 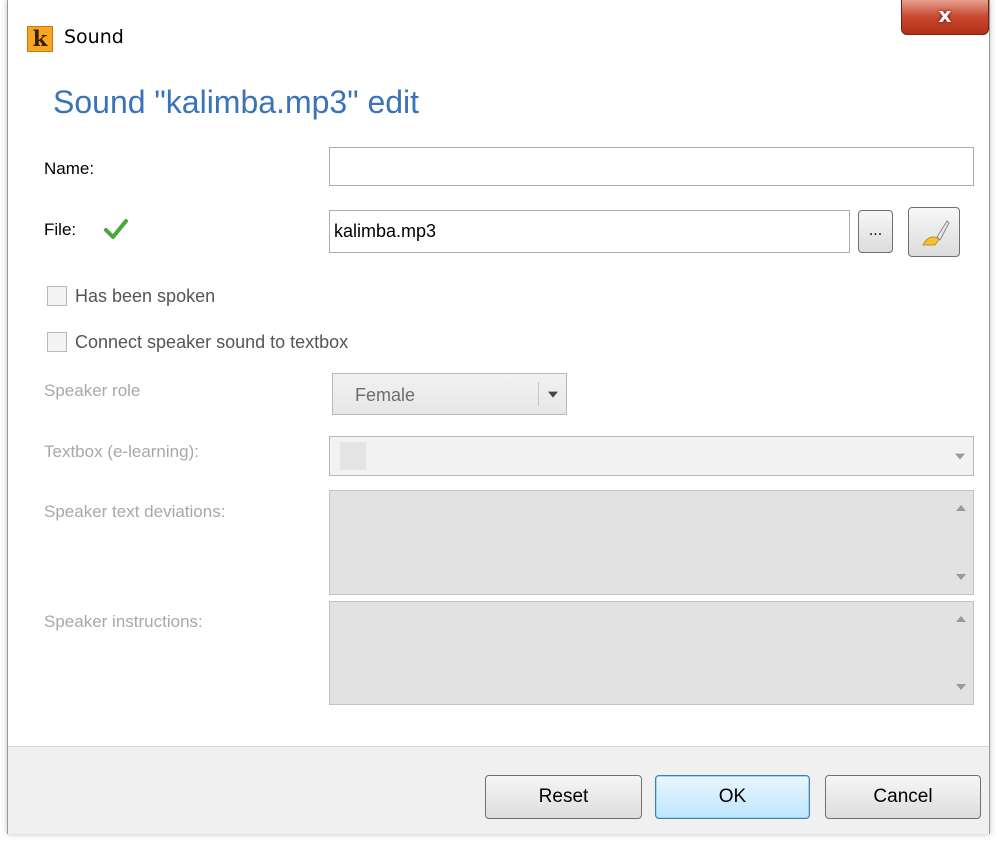 I want to click on speaker-role-label: Speaker role, so click(x=92, y=390).